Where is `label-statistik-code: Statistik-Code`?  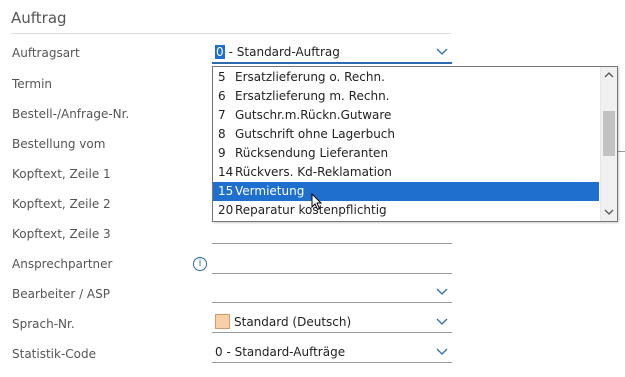 label-statistik-code: Statistik-Code is located at coordinates (54, 354).